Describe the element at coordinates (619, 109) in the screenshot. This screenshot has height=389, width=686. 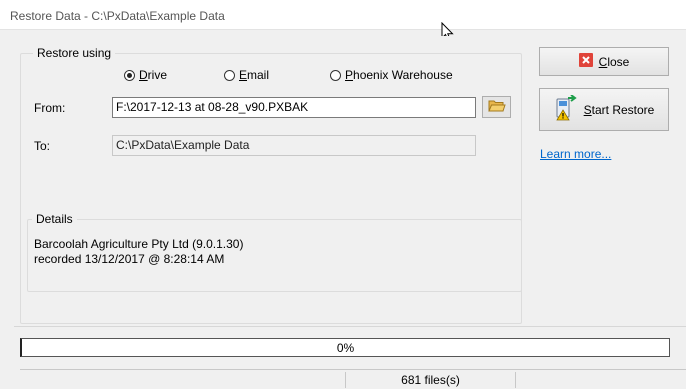
I see `start-restore-label: Start Restore` at that location.